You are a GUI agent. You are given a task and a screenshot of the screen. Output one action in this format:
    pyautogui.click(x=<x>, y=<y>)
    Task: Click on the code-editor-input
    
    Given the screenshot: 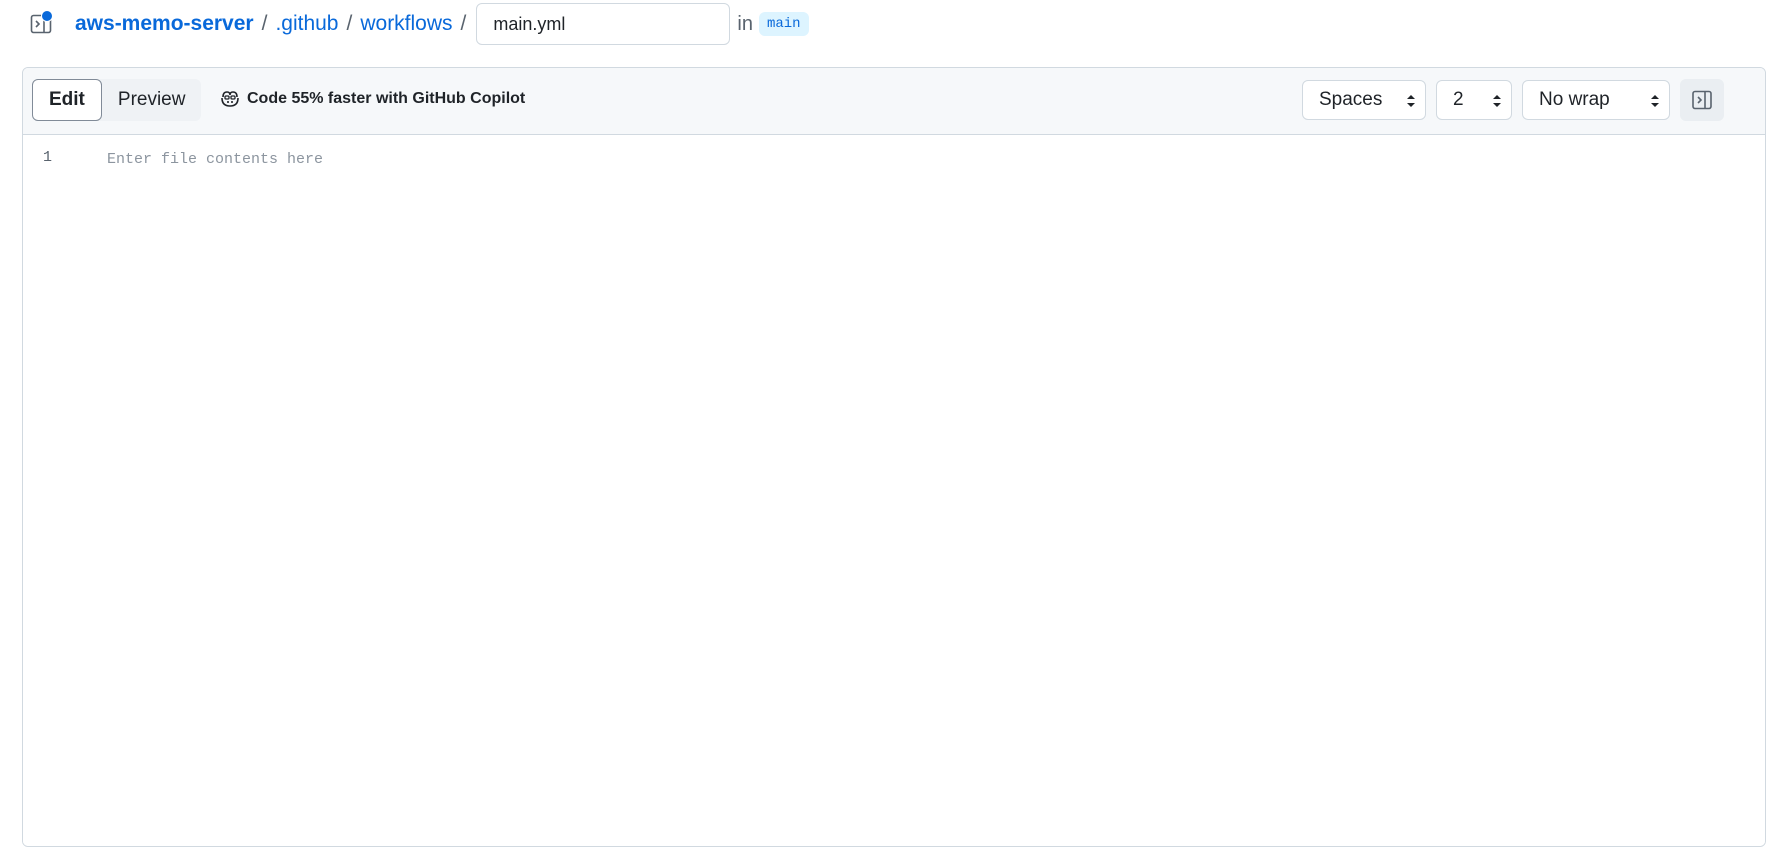 What is the action you would take?
    pyautogui.click(x=921, y=159)
    